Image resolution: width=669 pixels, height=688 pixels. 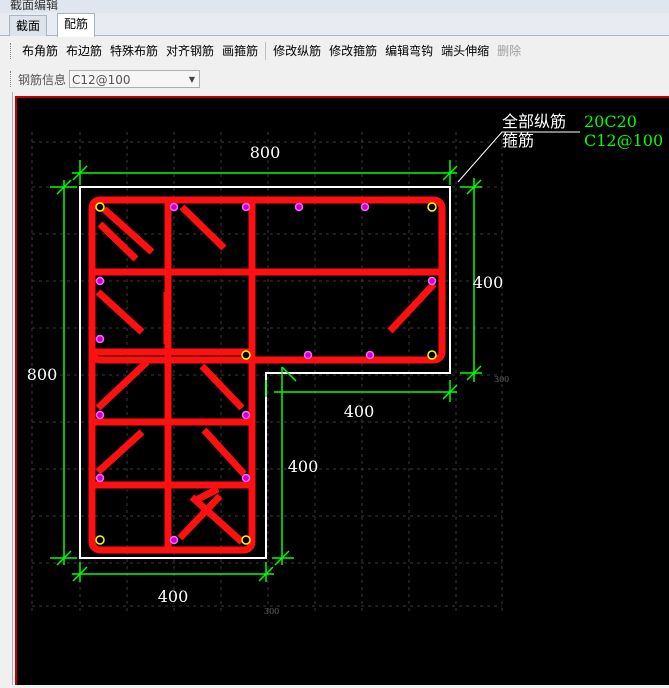 What do you see at coordinates (359, 411) in the screenshot?
I see `dim-notch-width: 400` at bounding box center [359, 411].